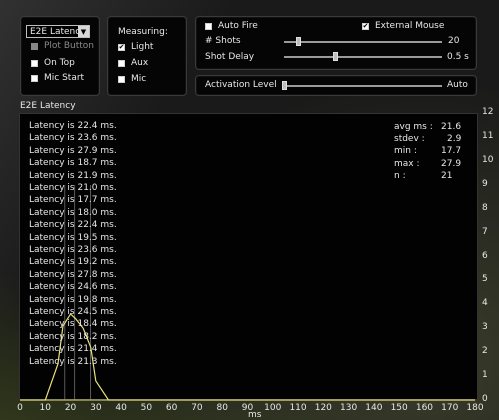 The image size is (499, 420). What do you see at coordinates (73, 212) in the screenshot?
I see `latency-item: Latency is 18.0 ms.` at bounding box center [73, 212].